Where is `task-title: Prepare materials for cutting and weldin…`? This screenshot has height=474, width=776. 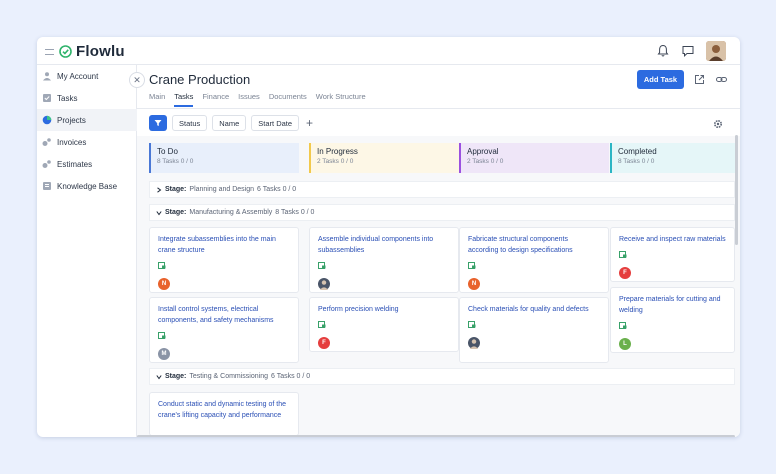
task-title: Prepare materials for cutting and weldin… is located at coordinates (672, 305).